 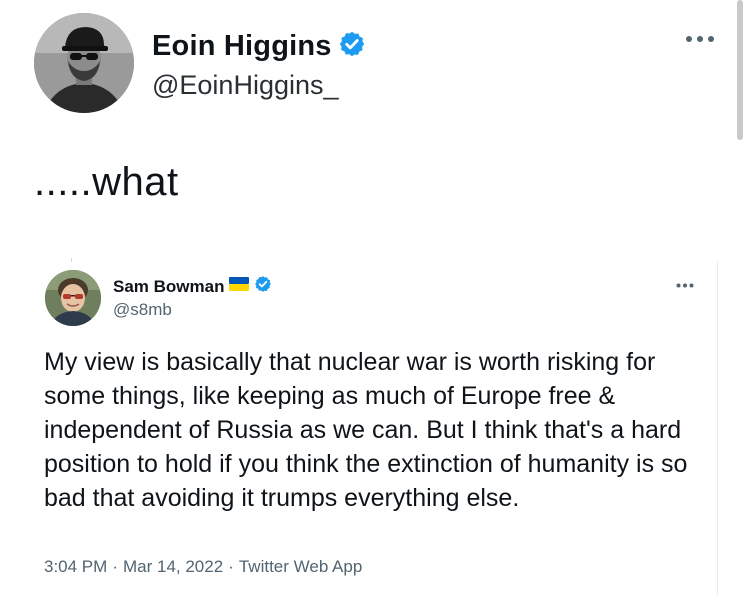 I want to click on scrollbar, so click(x=740, y=70).